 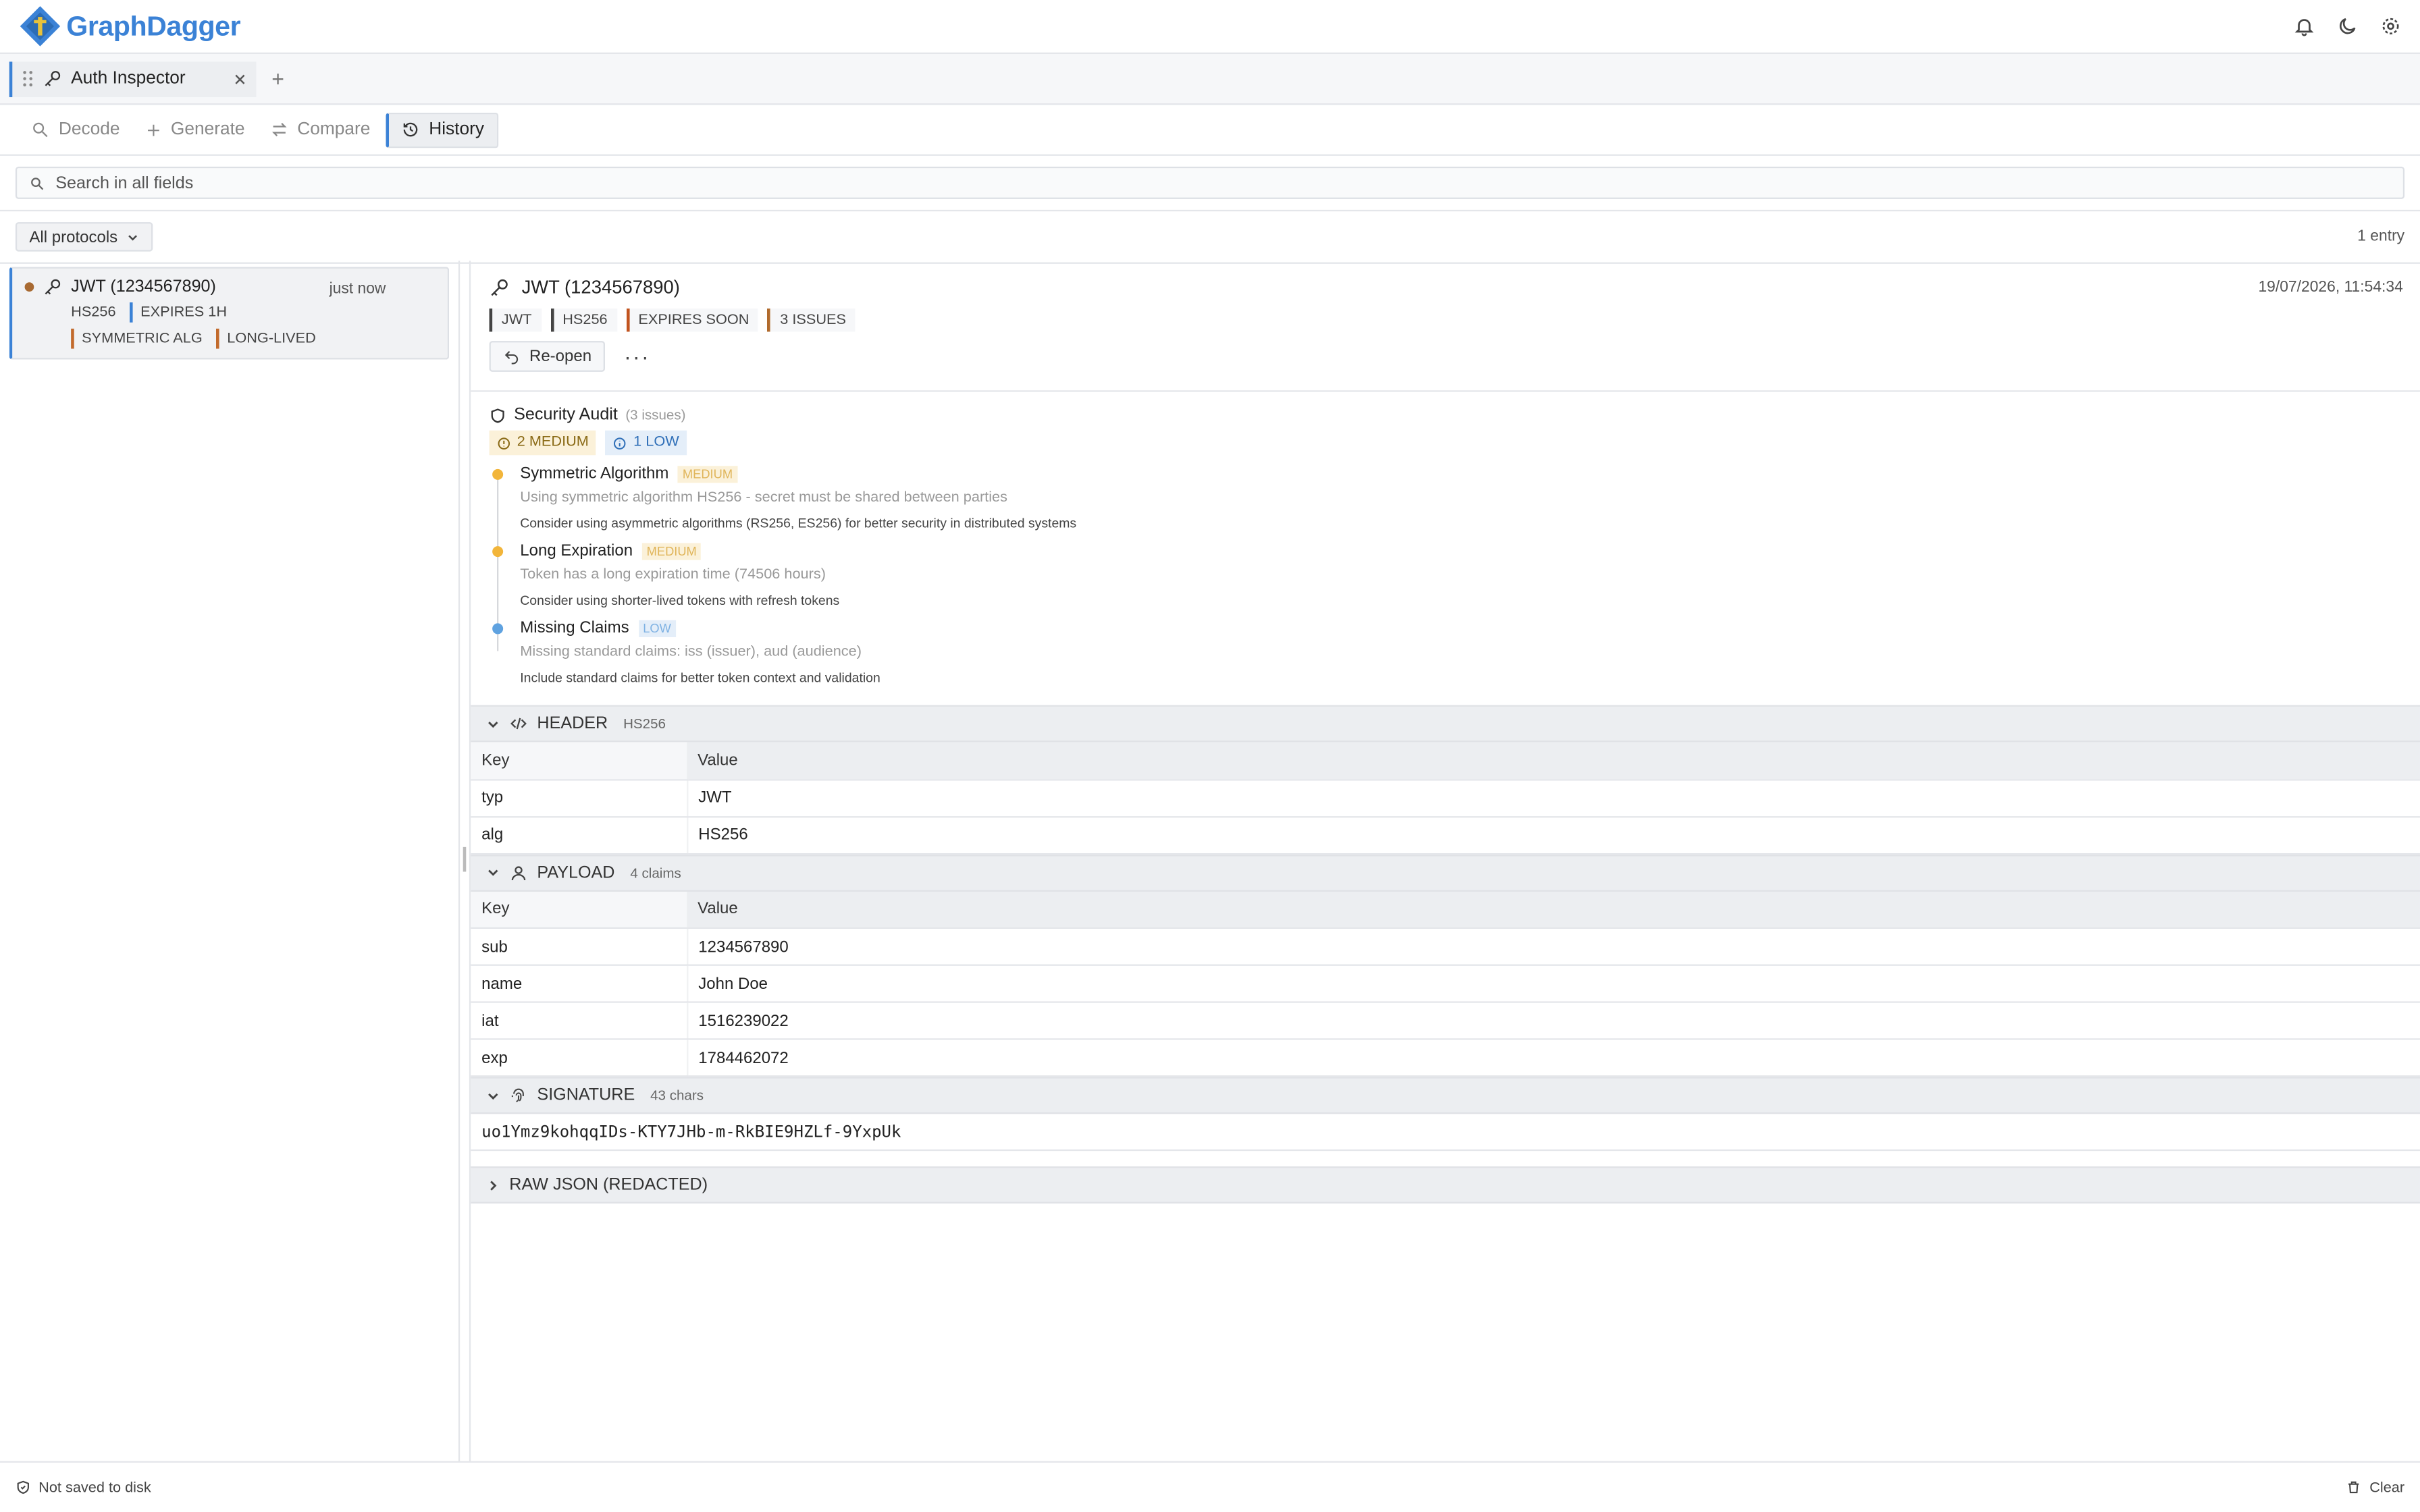 What do you see at coordinates (594, 473) in the screenshot?
I see `issue-title: Symmetric Algorithm` at bounding box center [594, 473].